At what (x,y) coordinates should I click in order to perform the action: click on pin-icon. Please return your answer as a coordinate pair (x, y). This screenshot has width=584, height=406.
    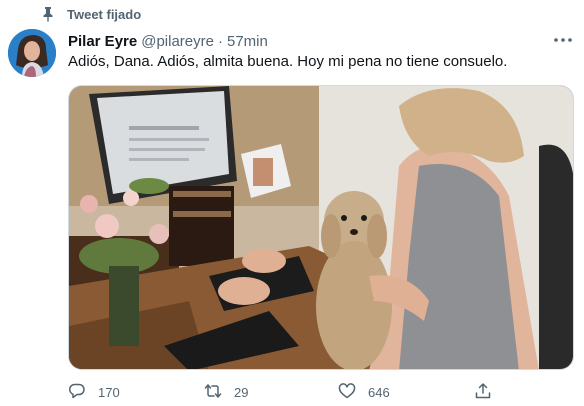
    Looking at the image, I should click on (48, 14).